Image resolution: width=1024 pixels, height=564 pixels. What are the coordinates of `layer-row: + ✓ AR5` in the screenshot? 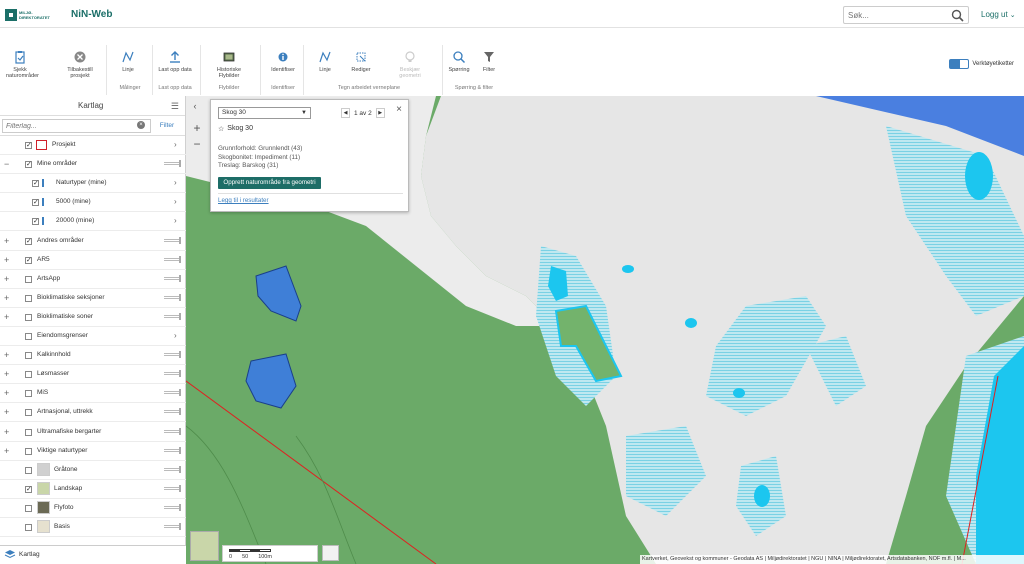 It's located at (93, 260).